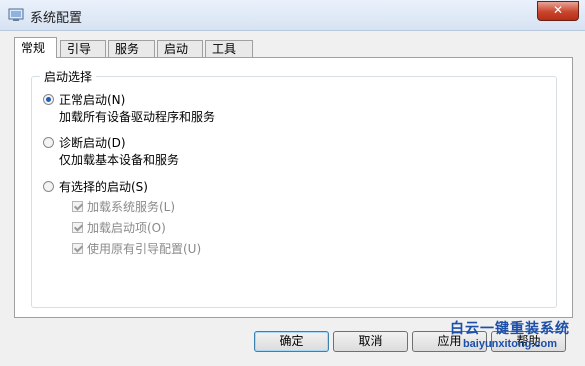 The height and width of the screenshot is (366, 585). I want to click on window-title: 系统配置, so click(56, 18).